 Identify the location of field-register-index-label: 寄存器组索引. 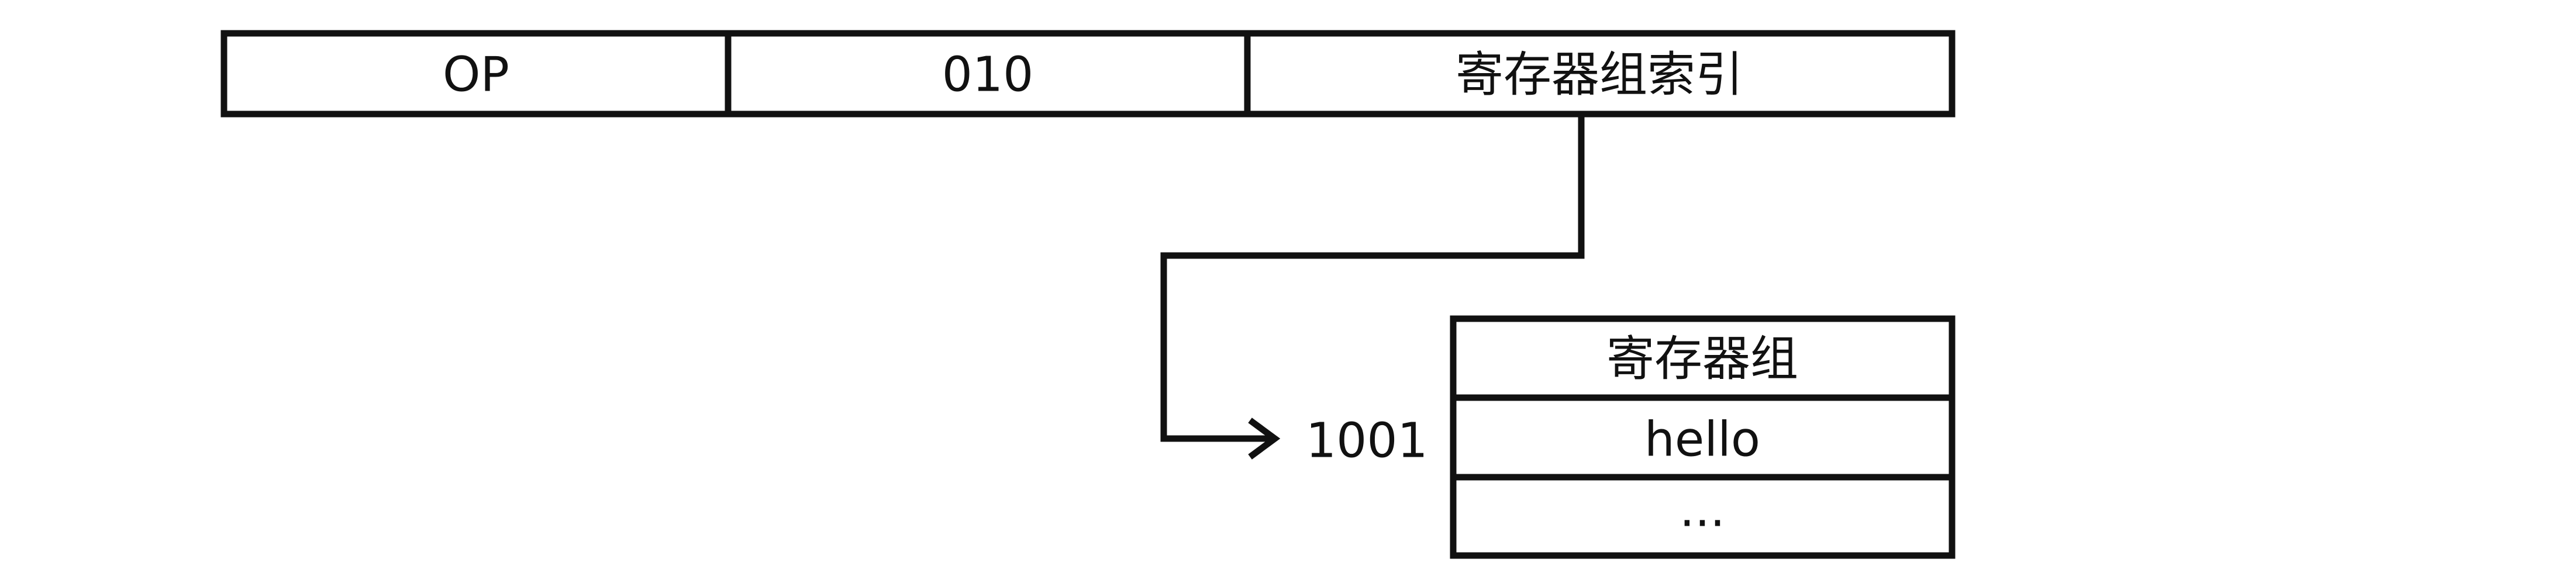
(1600, 75).